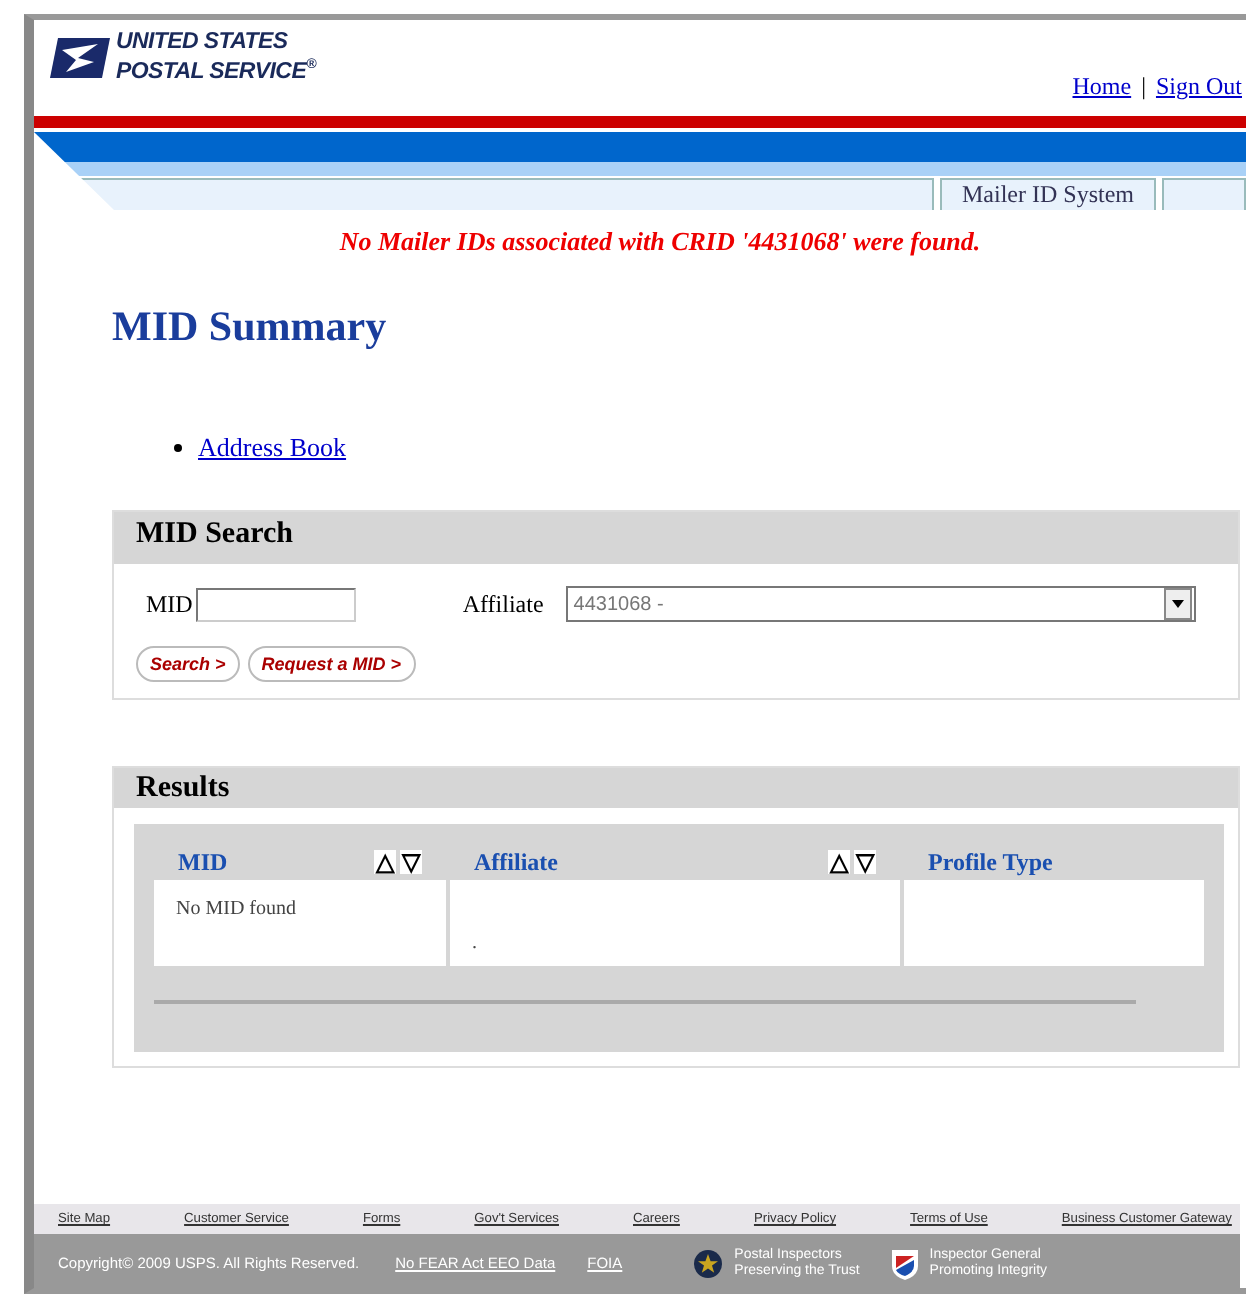 The height and width of the screenshot is (1306, 1246). Describe the element at coordinates (169, 604) in the screenshot. I see `field-label: MID` at that location.